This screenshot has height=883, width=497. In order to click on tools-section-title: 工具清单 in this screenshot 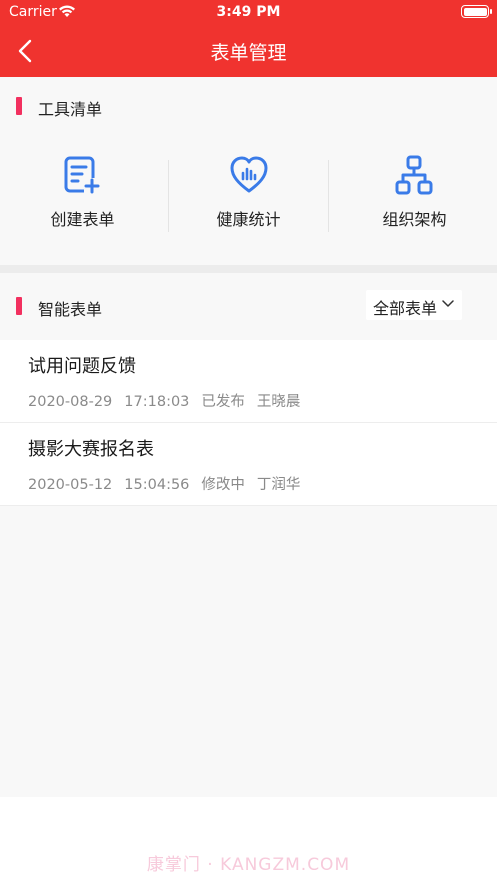, I will do `click(70, 109)`.